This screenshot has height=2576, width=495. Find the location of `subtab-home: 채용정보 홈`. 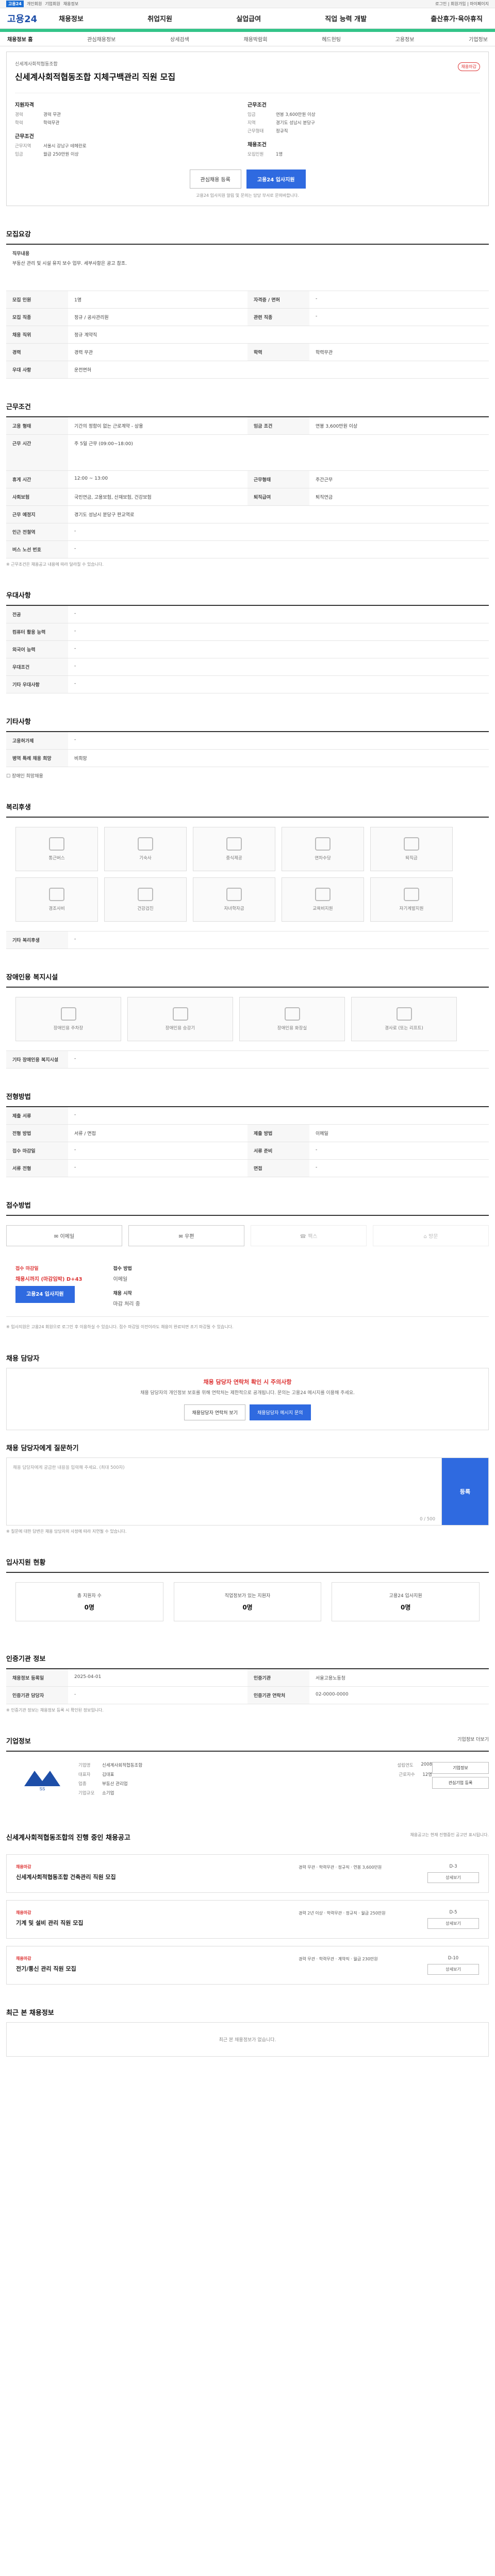

subtab-home: 채용정보 홈 is located at coordinates (19, 39).